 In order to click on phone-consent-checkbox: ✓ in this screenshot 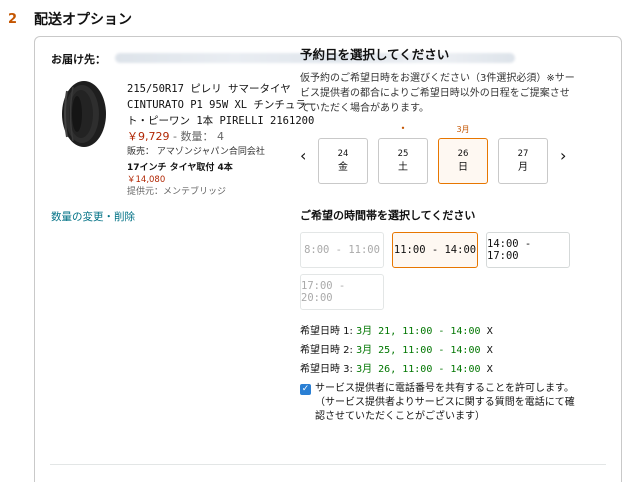, I will do `click(305, 389)`.